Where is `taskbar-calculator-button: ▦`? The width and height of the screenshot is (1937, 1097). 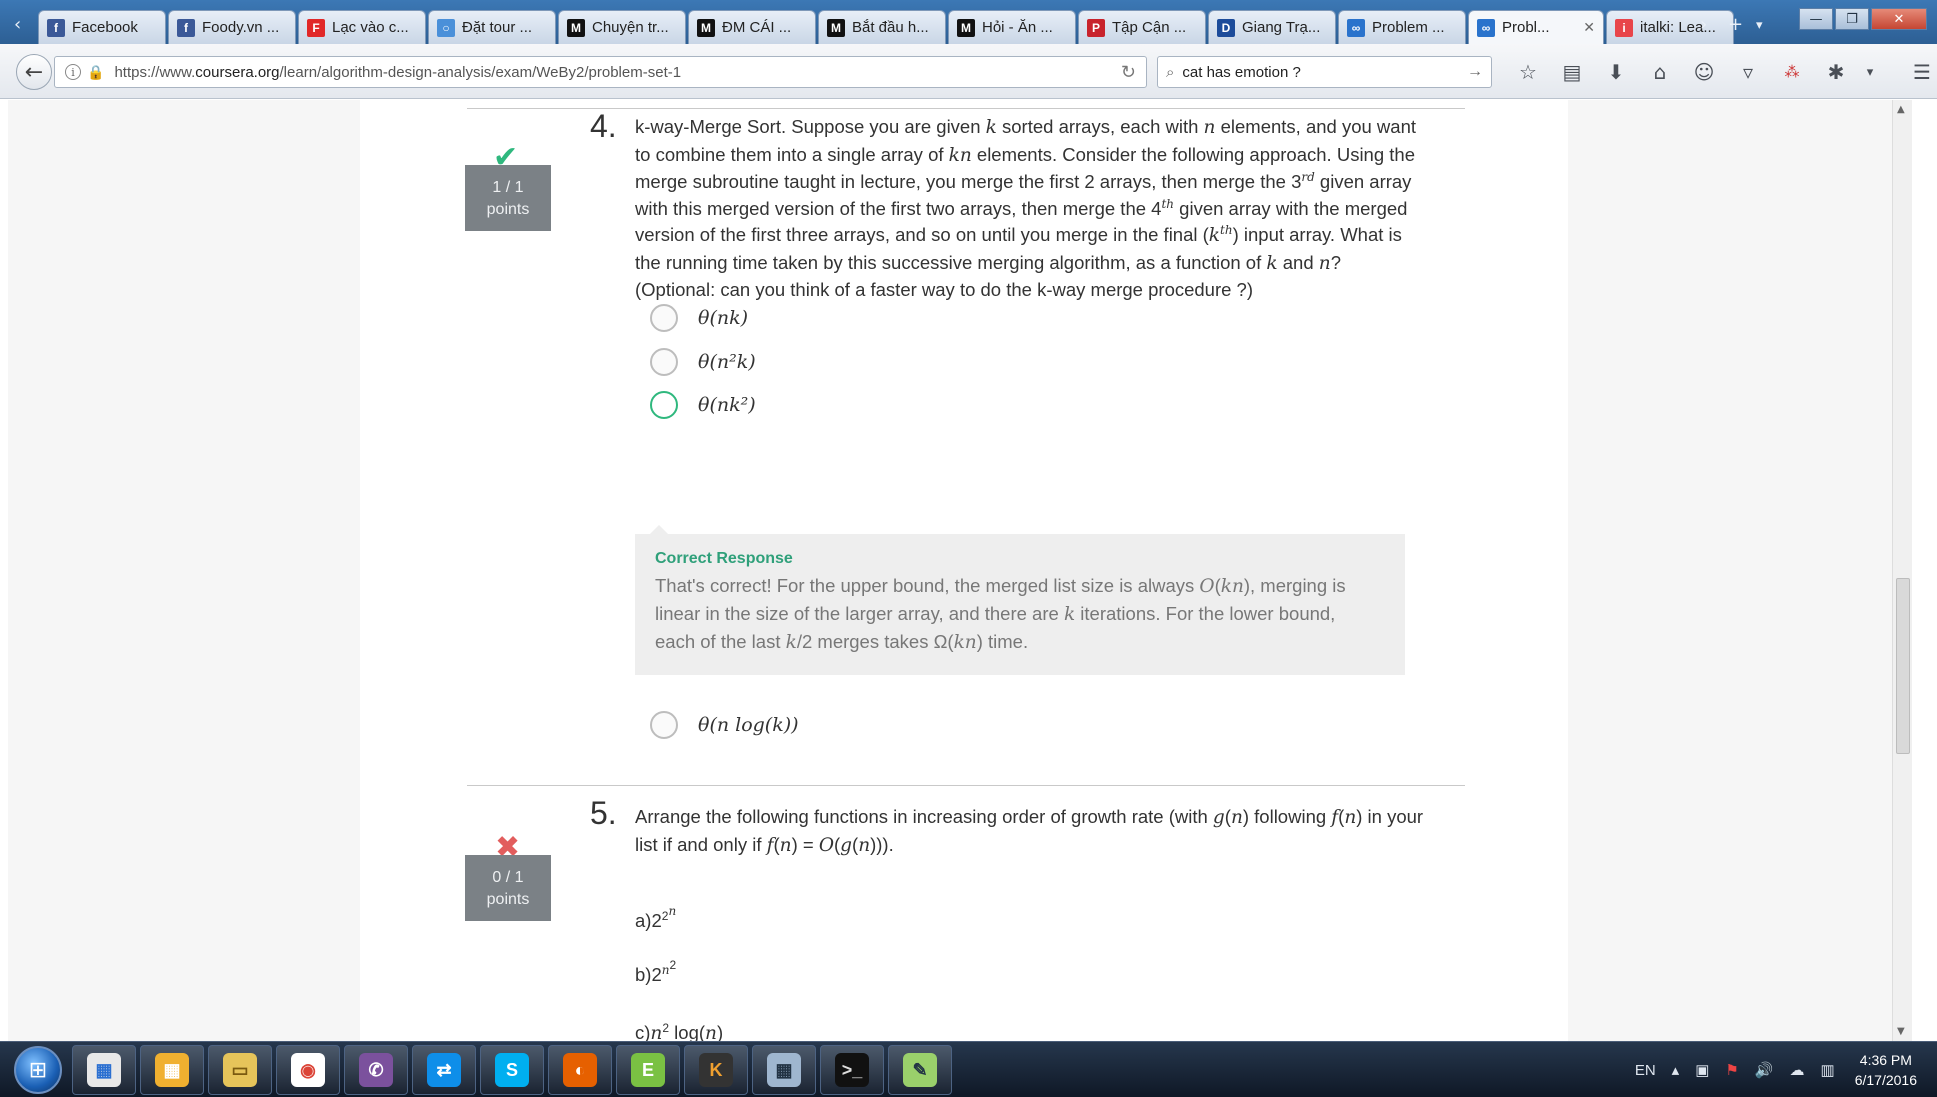
taskbar-calculator-button: ▦ is located at coordinates (784, 1070).